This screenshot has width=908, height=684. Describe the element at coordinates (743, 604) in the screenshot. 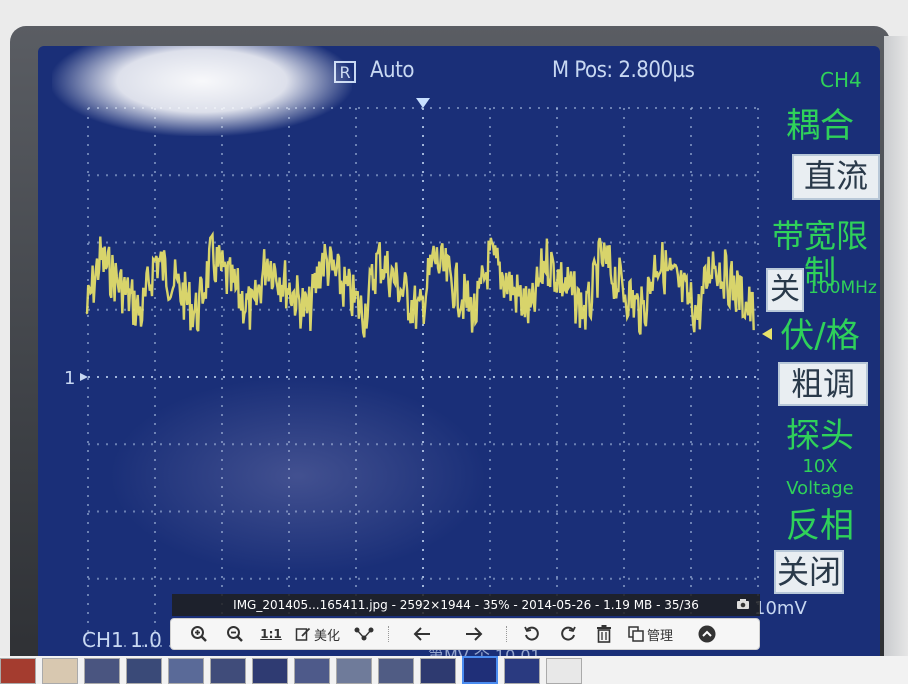

I see `camera-icon` at that location.